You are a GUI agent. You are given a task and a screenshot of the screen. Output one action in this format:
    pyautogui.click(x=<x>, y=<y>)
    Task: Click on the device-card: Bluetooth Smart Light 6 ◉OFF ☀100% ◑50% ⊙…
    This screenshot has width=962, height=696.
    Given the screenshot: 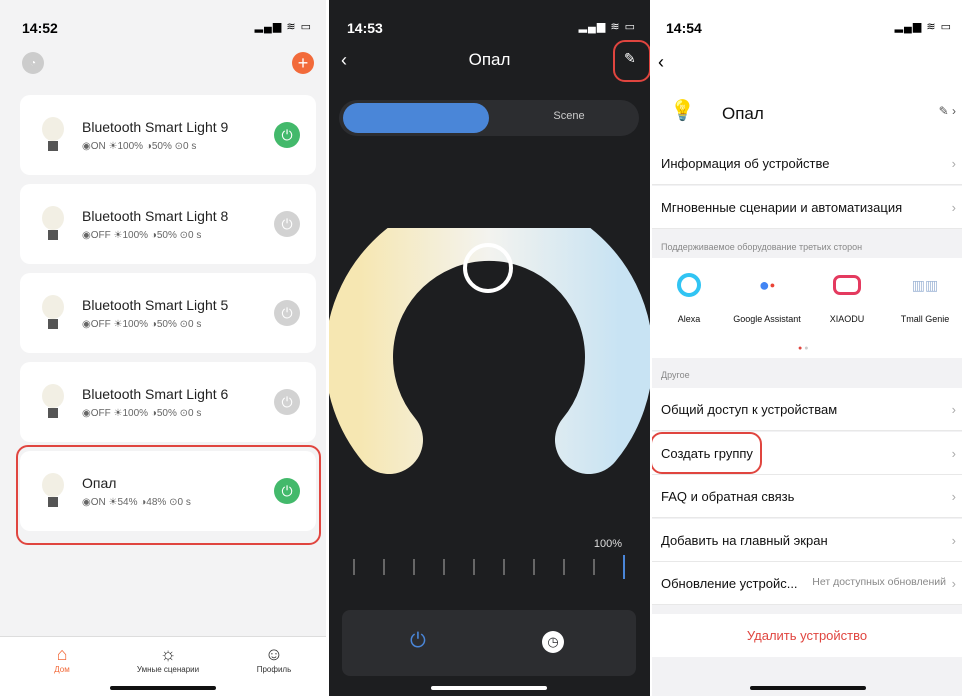 What is the action you would take?
    pyautogui.click(x=168, y=402)
    